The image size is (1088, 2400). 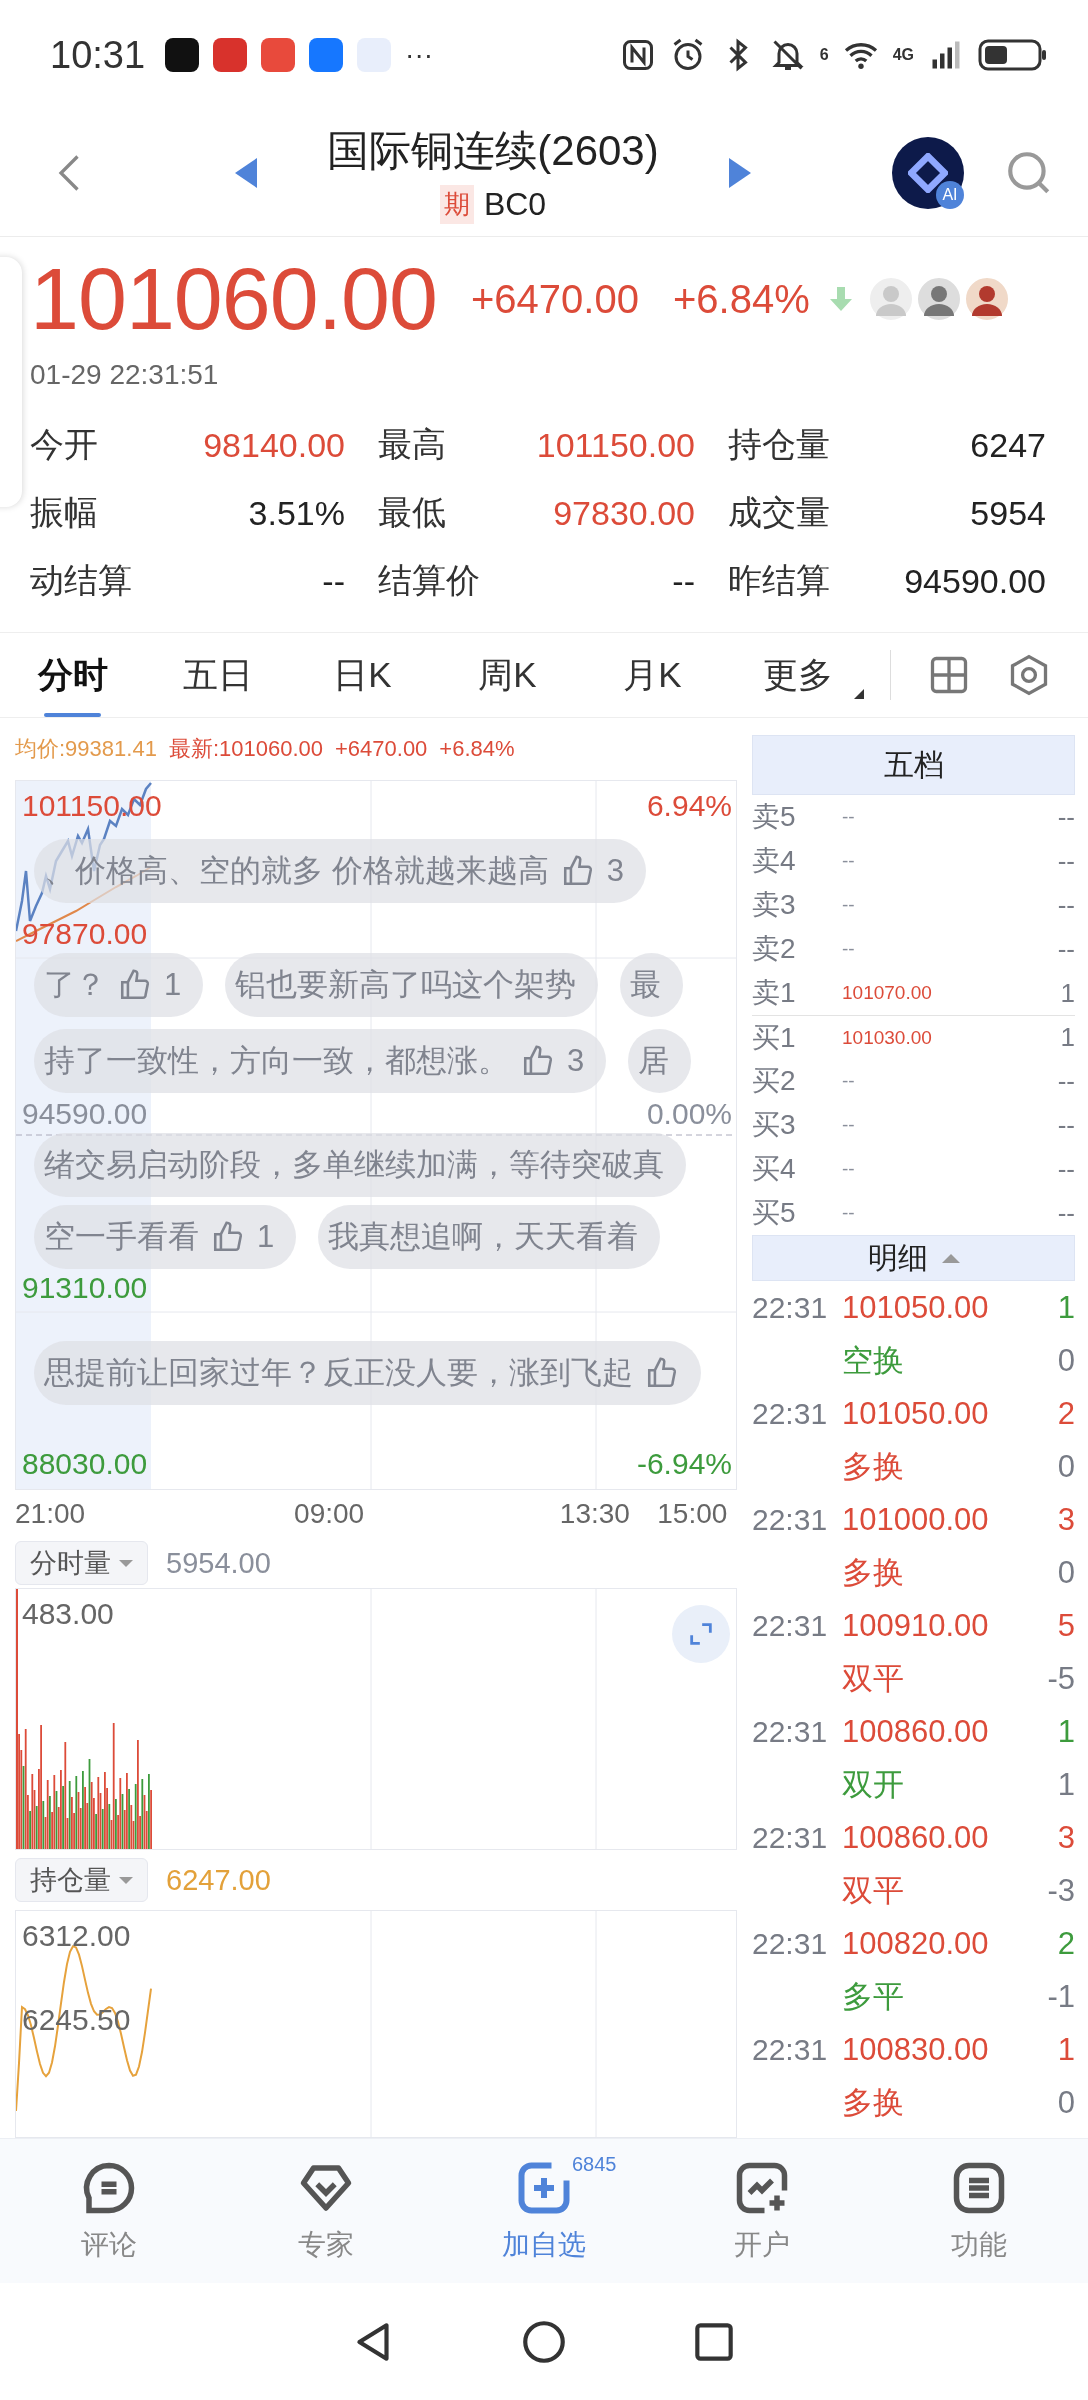 I want to click on stat-value: --, so click(x=683, y=581).